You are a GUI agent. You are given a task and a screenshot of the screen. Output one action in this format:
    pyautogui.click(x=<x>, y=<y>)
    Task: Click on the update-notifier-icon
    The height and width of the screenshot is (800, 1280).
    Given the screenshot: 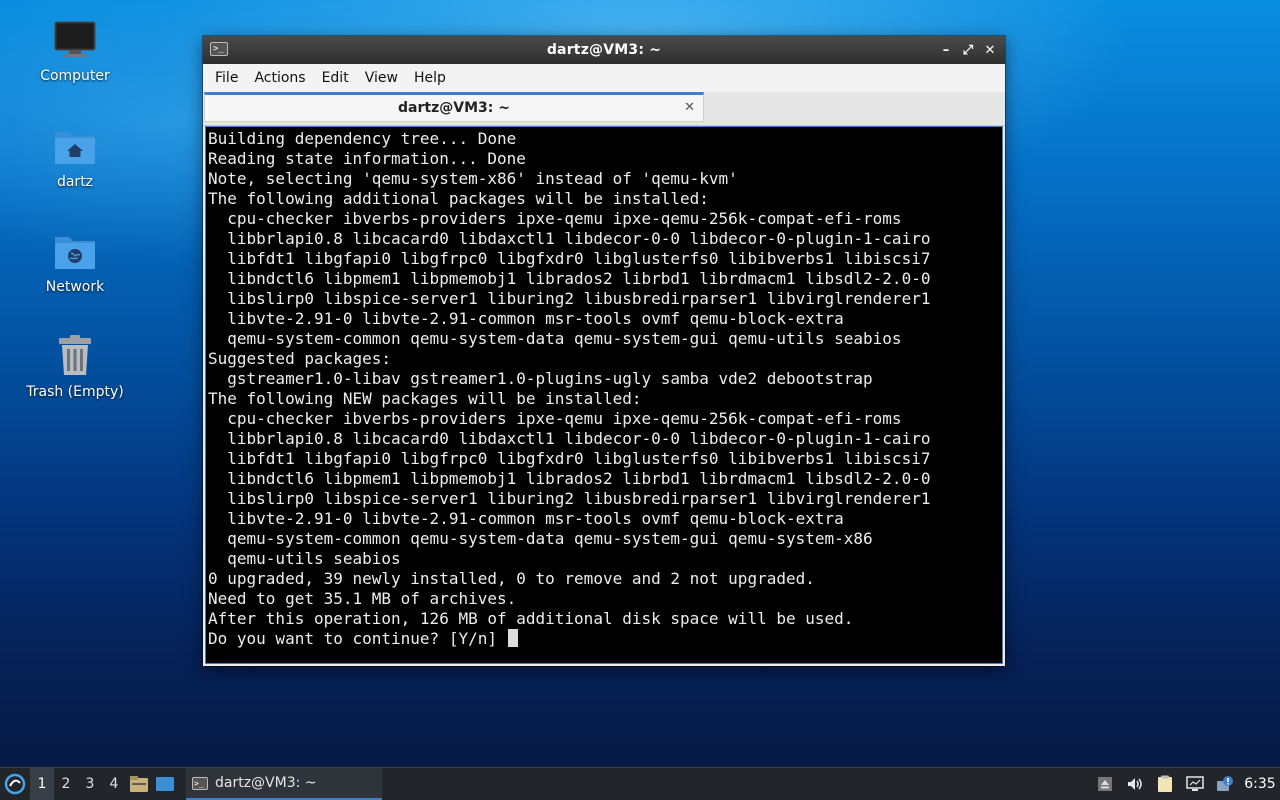 What is the action you would take?
    pyautogui.click(x=1225, y=783)
    